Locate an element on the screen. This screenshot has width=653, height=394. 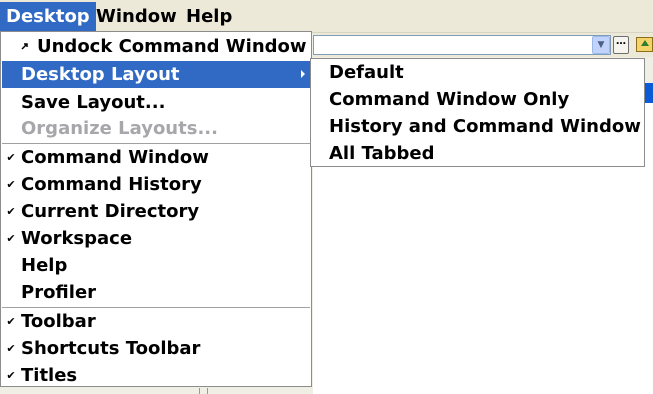
submenu-item-all-tabbed: All Tabbed is located at coordinates (477, 153).